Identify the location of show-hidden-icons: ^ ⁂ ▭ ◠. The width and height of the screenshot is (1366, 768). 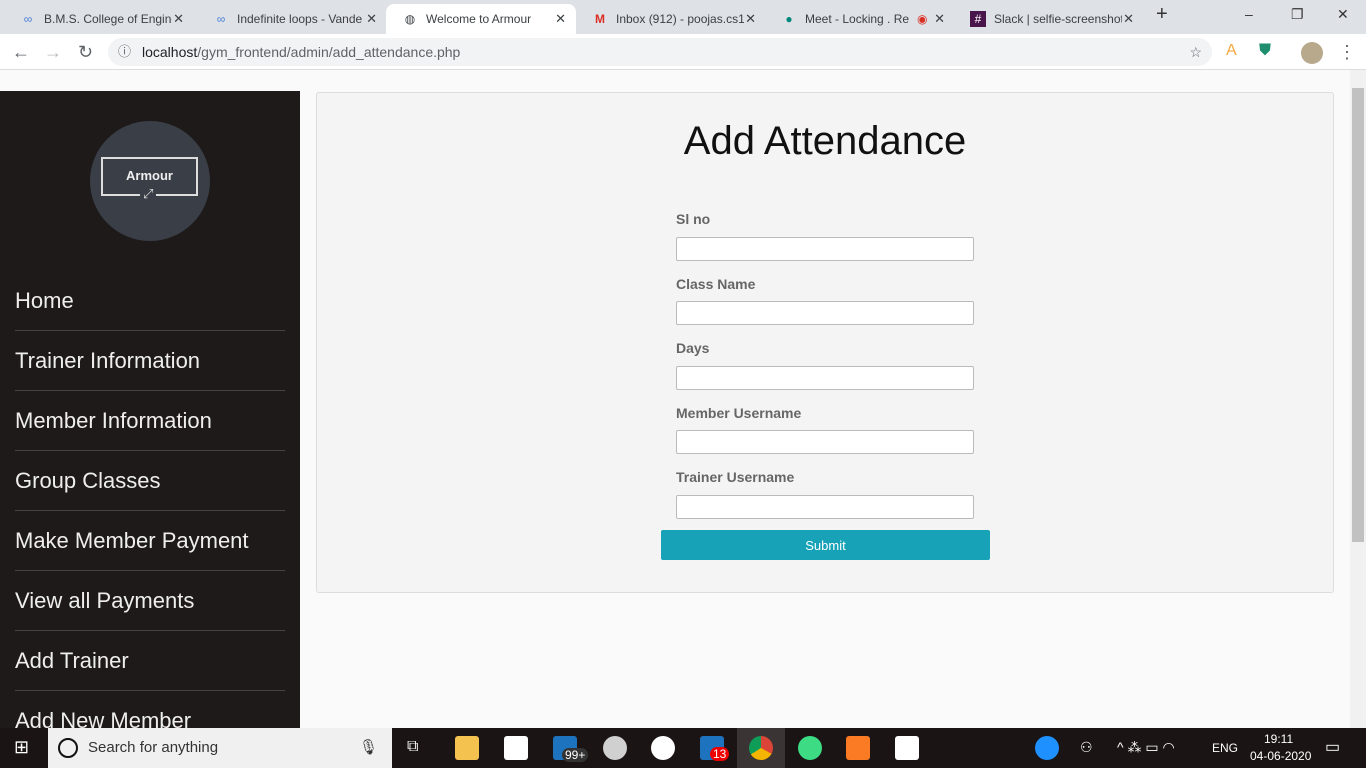
(1146, 747).